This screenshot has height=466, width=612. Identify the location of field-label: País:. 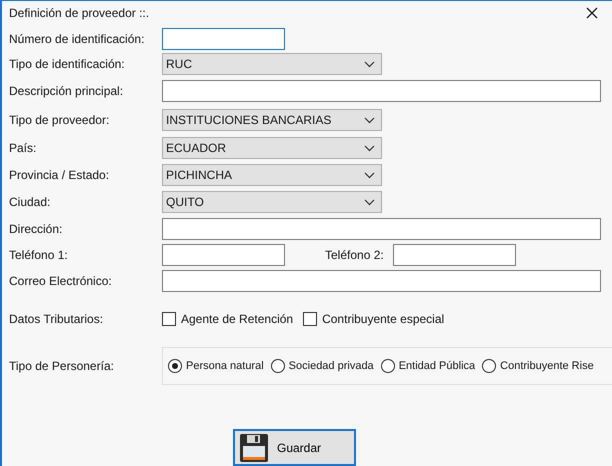
(23, 148).